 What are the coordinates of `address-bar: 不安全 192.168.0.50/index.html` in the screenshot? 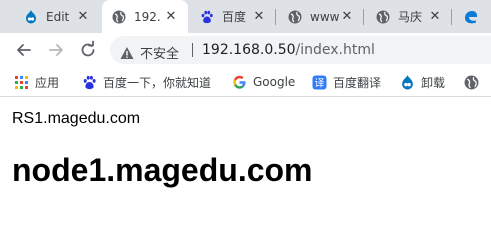 It's located at (300, 50).